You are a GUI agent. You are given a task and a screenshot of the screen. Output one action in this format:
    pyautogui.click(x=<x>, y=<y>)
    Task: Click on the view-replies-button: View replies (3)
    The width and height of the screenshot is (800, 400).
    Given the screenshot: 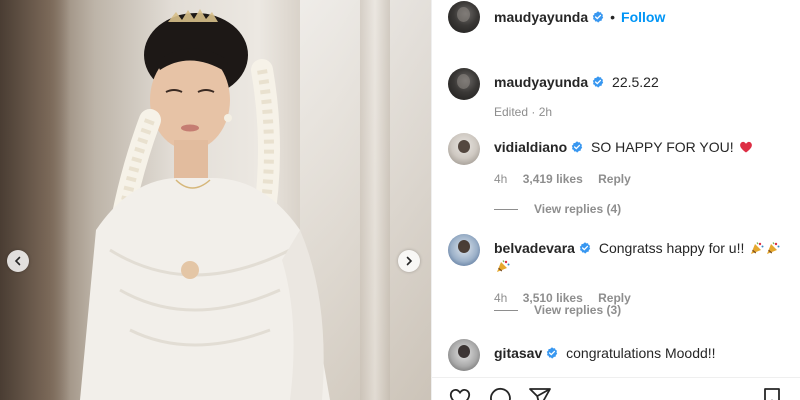 What is the action you would take?
    pyautogui.click(x=557, y=310)
    